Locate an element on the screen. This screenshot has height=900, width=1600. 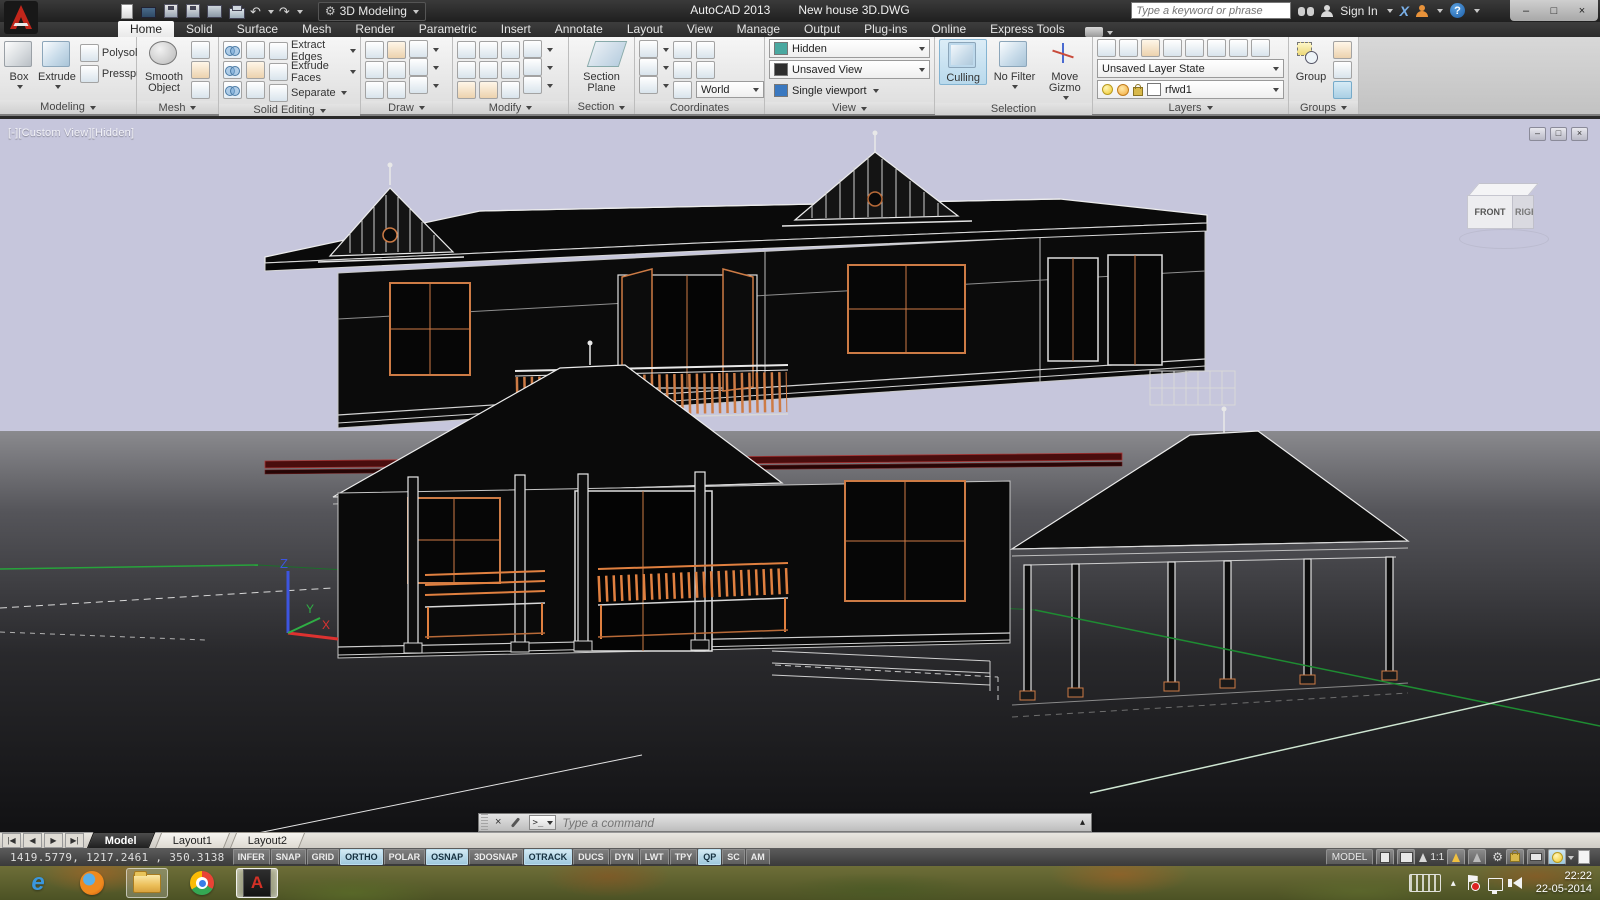
scale-icon is located at coordinates (532, 67).